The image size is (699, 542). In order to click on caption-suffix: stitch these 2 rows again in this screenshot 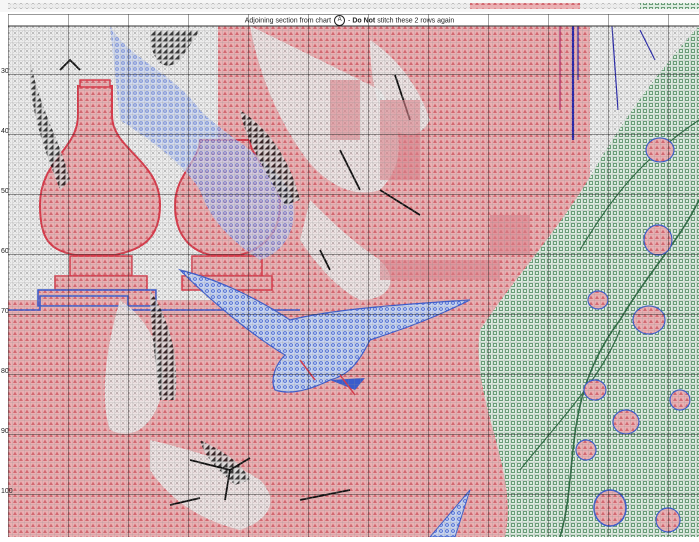, I will do `click(415, 21)`.